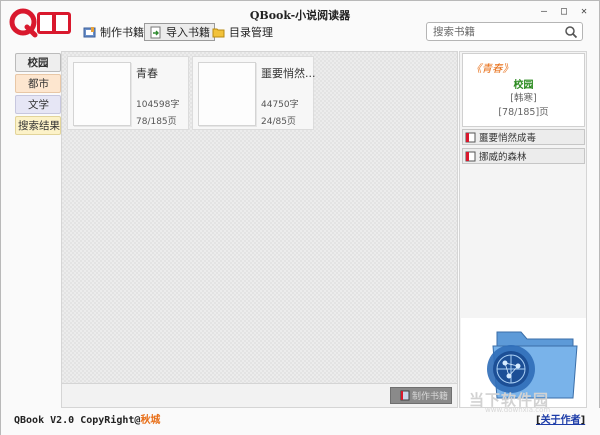 The height and width of the screenshot is (435, 600). I want to click on directory-manage-toolbar-button: 目录管理, so click(242, 32).